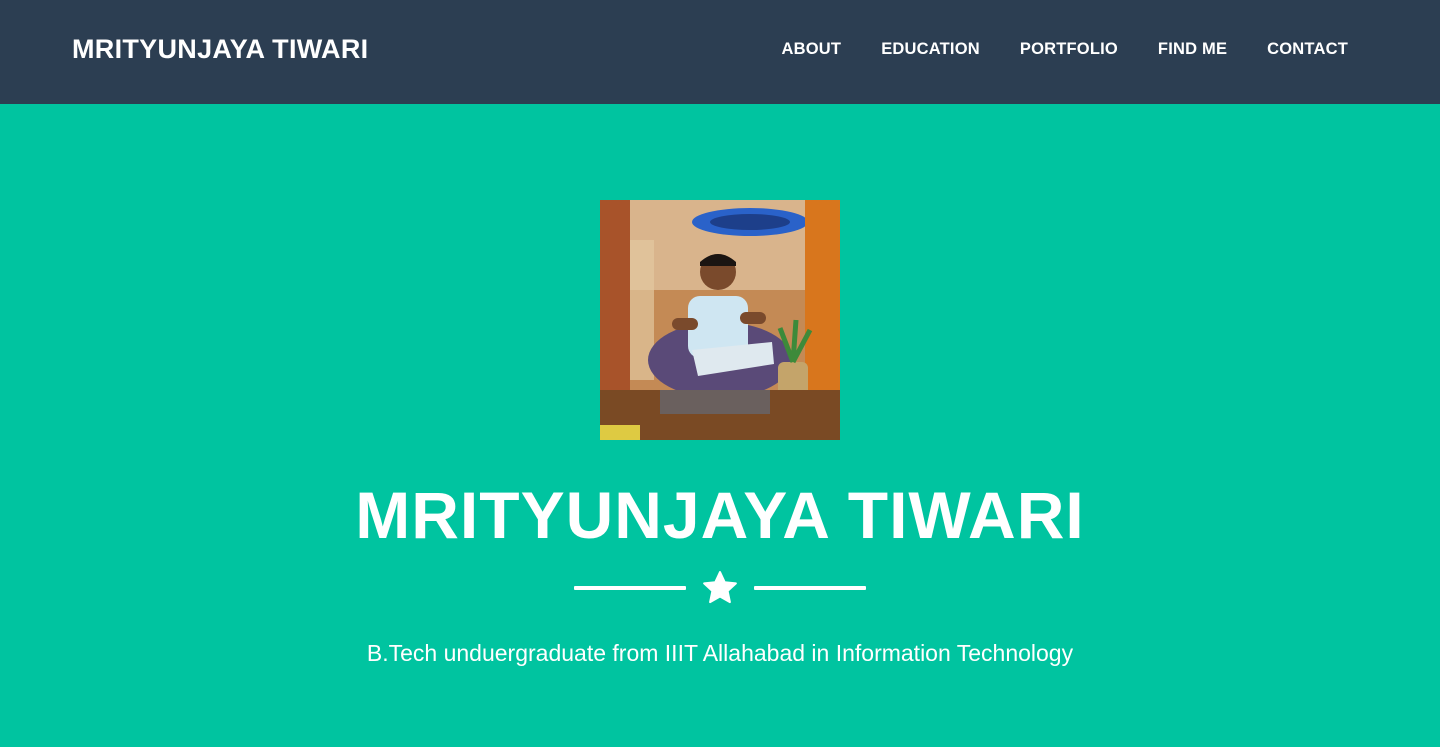 The image size is (1440, 747). I want to click on brand-link: MRITYUNJAYA TIWARI, so click(220, 49).